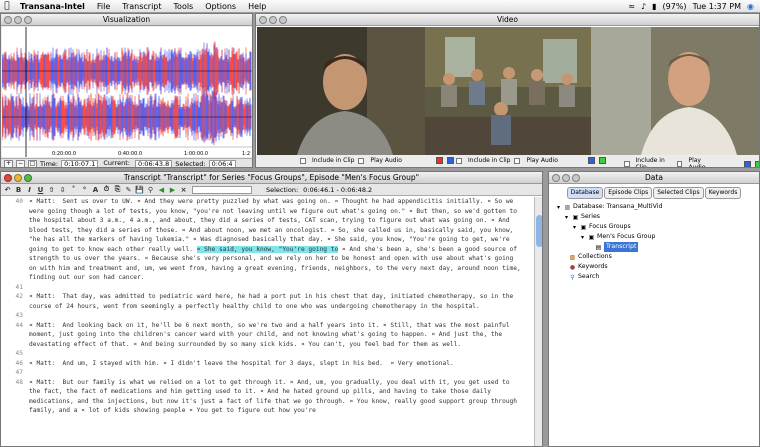 Image resolution: width=760 pixels, height=447 pixels. I want to click on play-audio-label-3: Play Audio, so click(697, 162).